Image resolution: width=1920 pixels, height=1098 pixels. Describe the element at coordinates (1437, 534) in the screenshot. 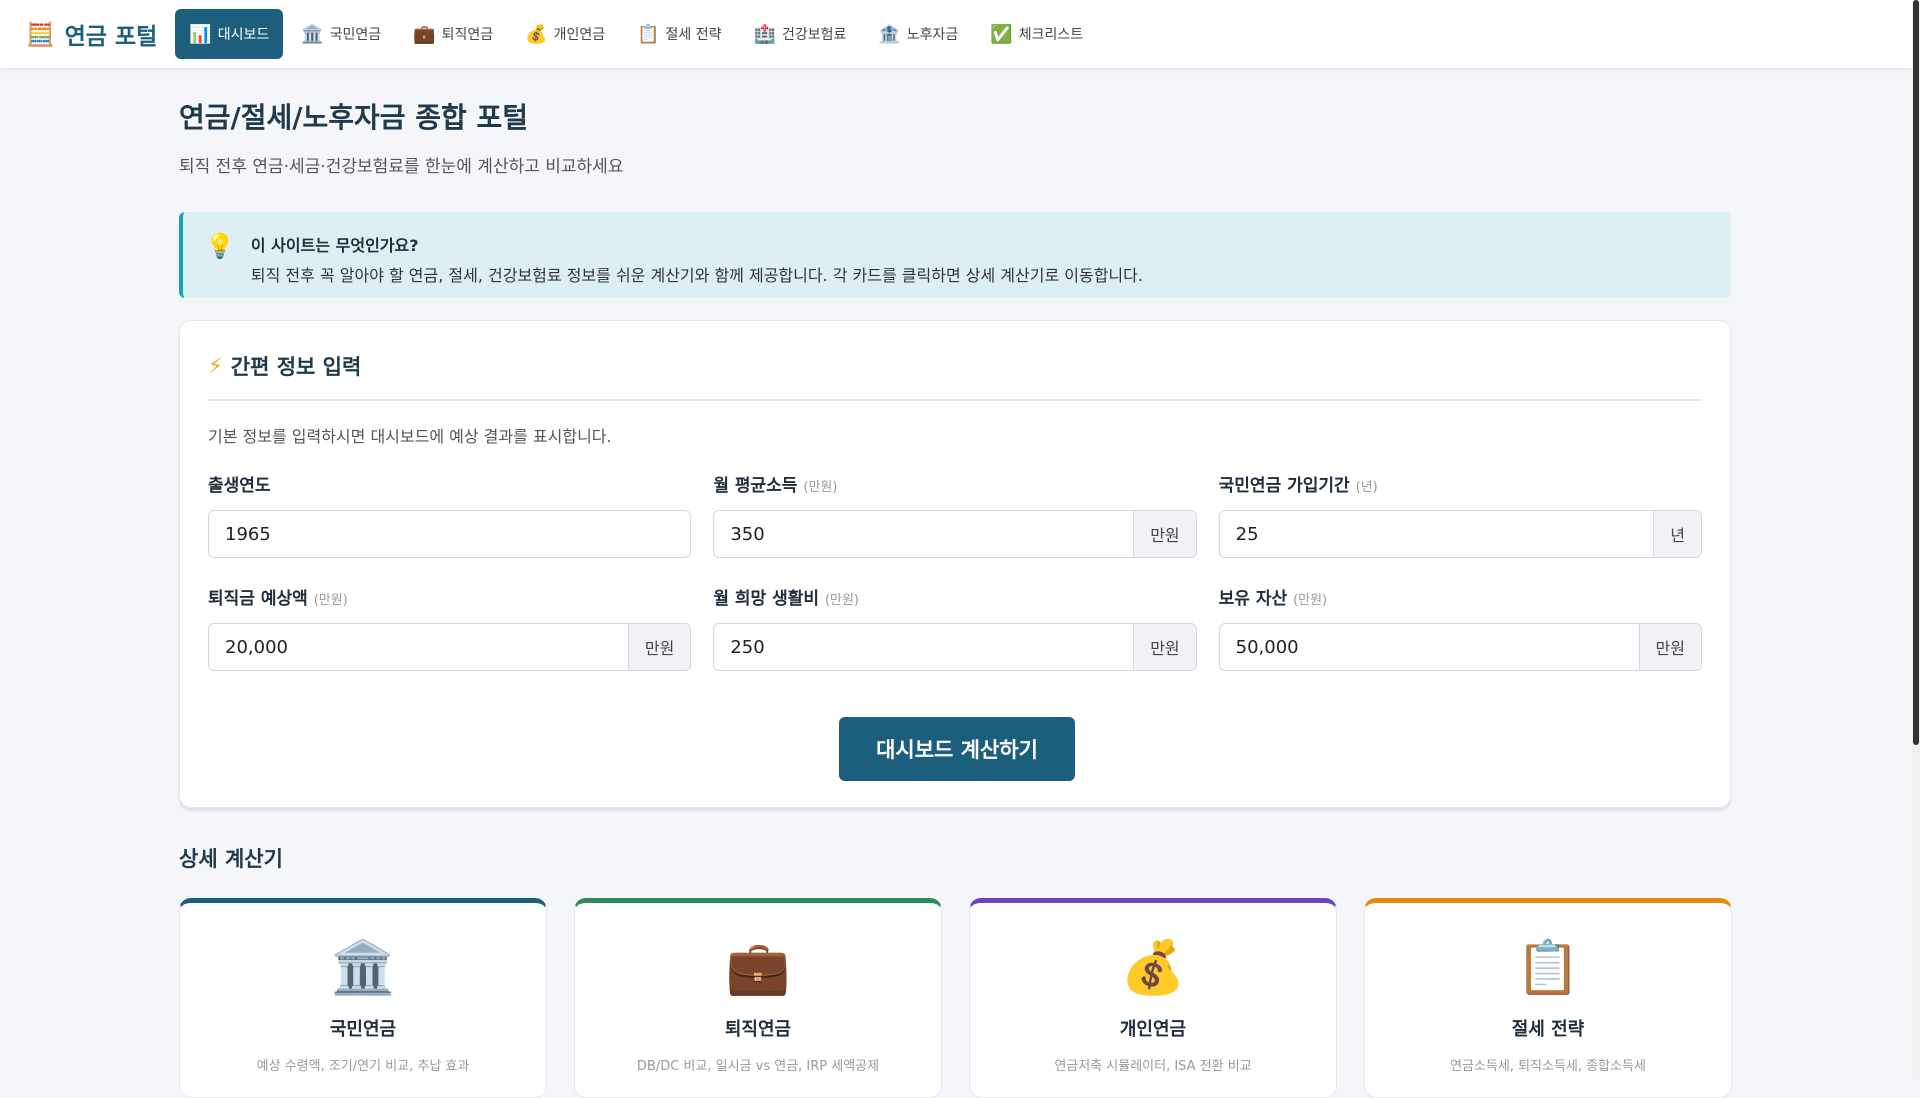

I see `pension-period-input: 25` at that location.